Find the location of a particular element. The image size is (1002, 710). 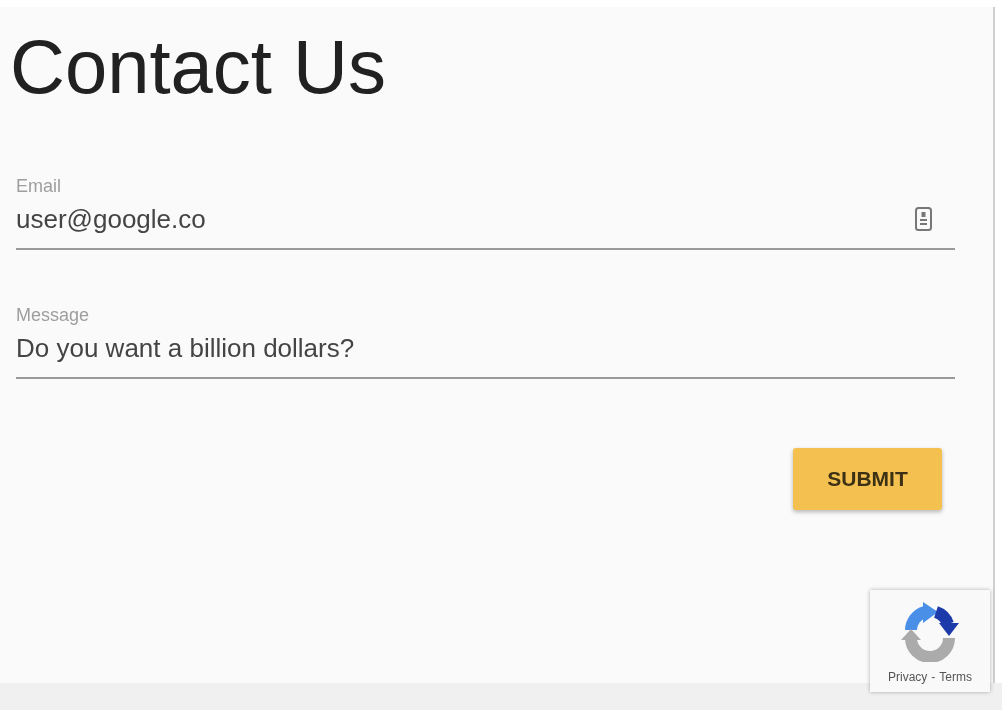

email-field: user@google.co is located at coordinates (485, 227).